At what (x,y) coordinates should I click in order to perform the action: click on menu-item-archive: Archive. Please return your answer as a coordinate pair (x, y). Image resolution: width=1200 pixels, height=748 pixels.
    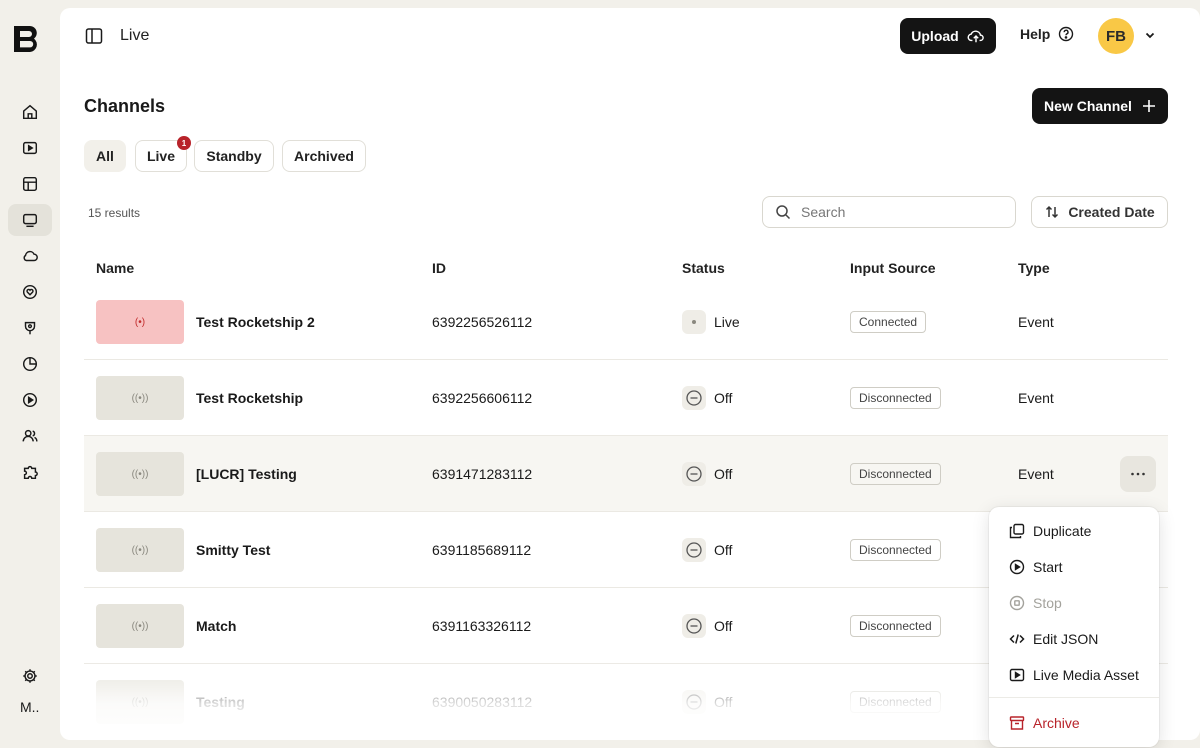
    Looking at the image, I should click on (1044, 723).